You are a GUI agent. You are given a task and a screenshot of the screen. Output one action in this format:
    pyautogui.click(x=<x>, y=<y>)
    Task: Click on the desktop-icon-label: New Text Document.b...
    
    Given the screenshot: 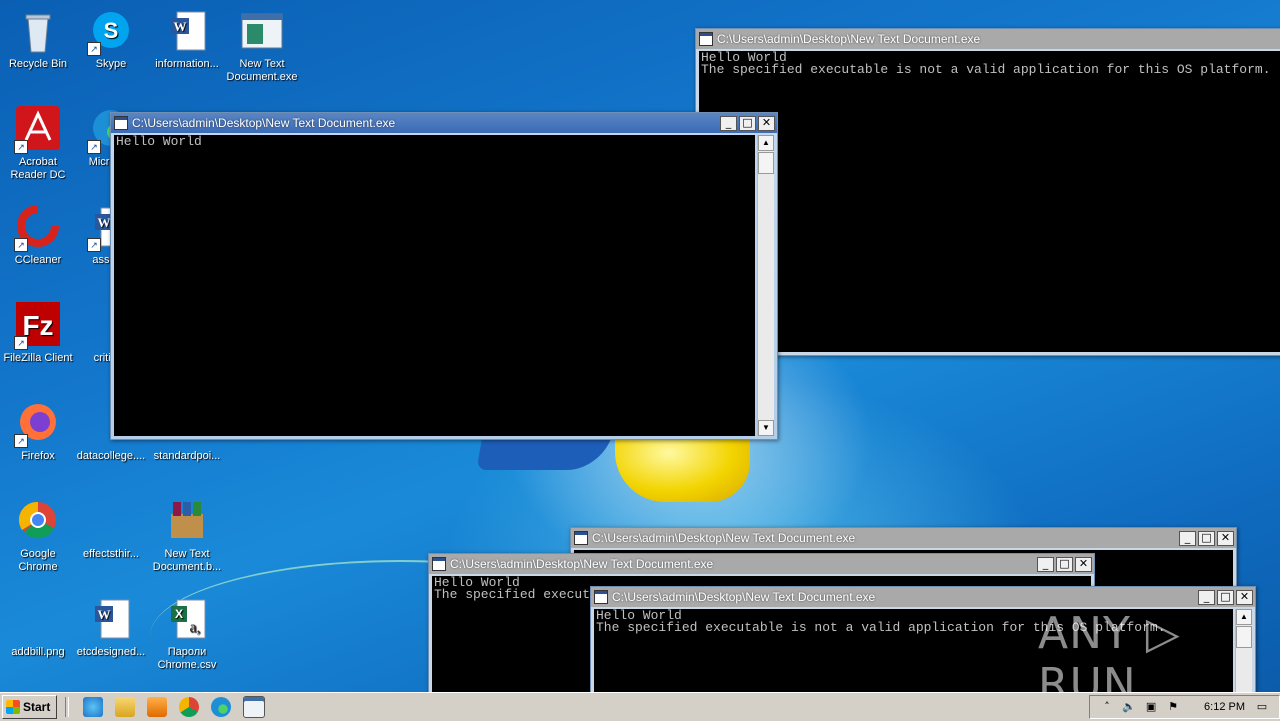 What is the action you would take?
    pyautogui.click(x=187, y=560)
    